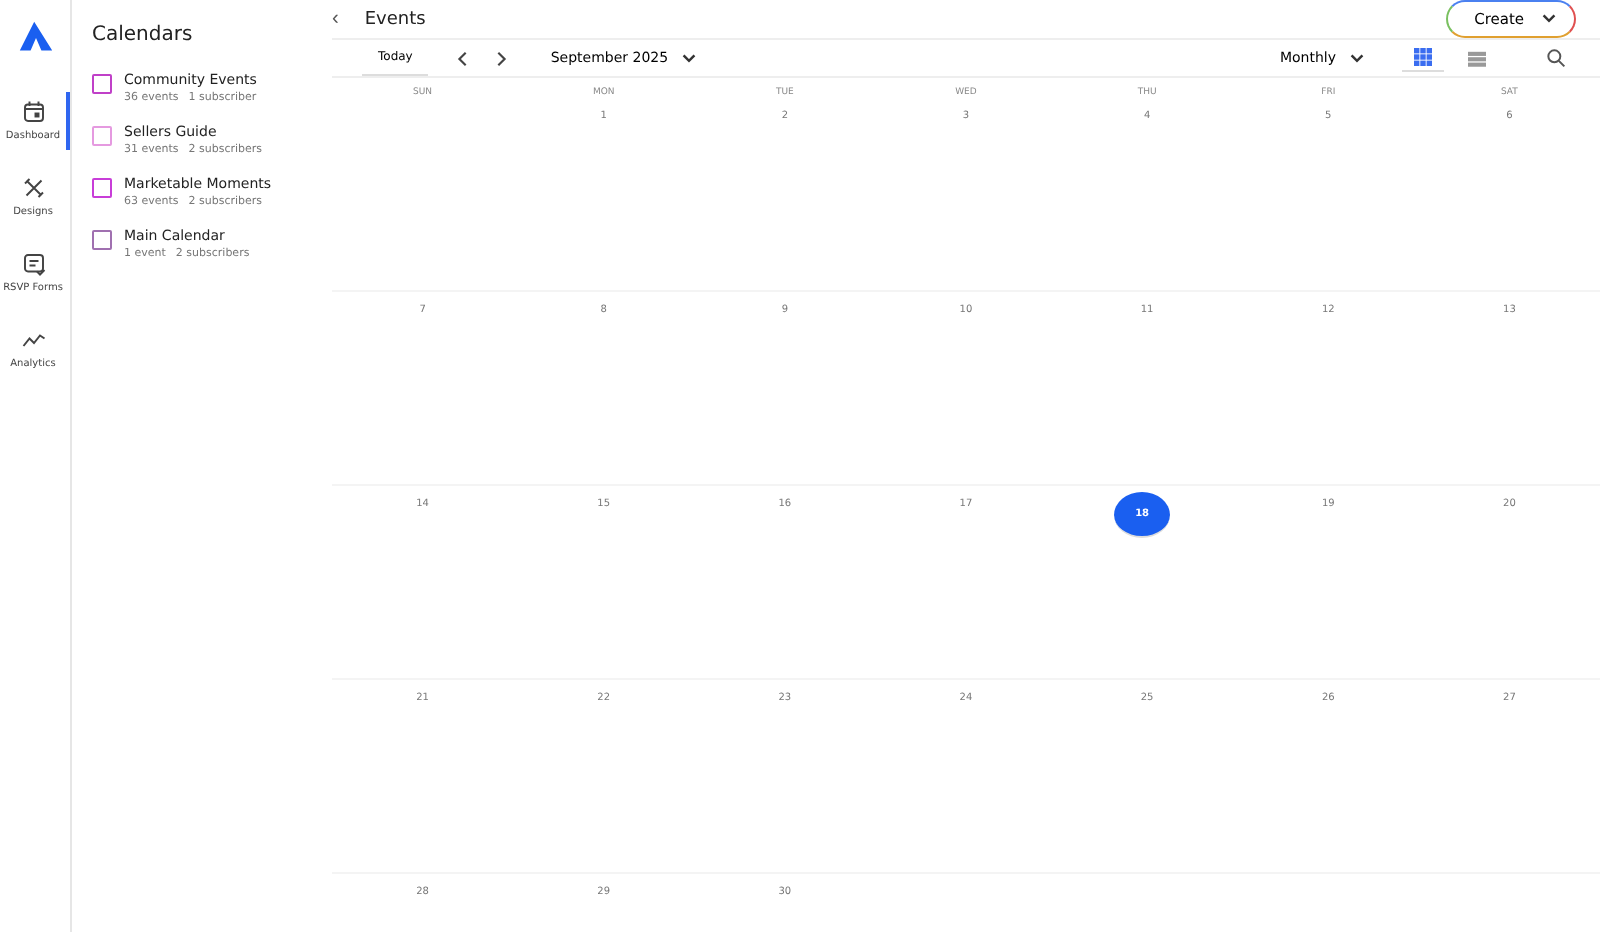 The height and width of the screenshot is (932, 1600). I want to click on sidebar-title: Calendars, so click(143, 35).